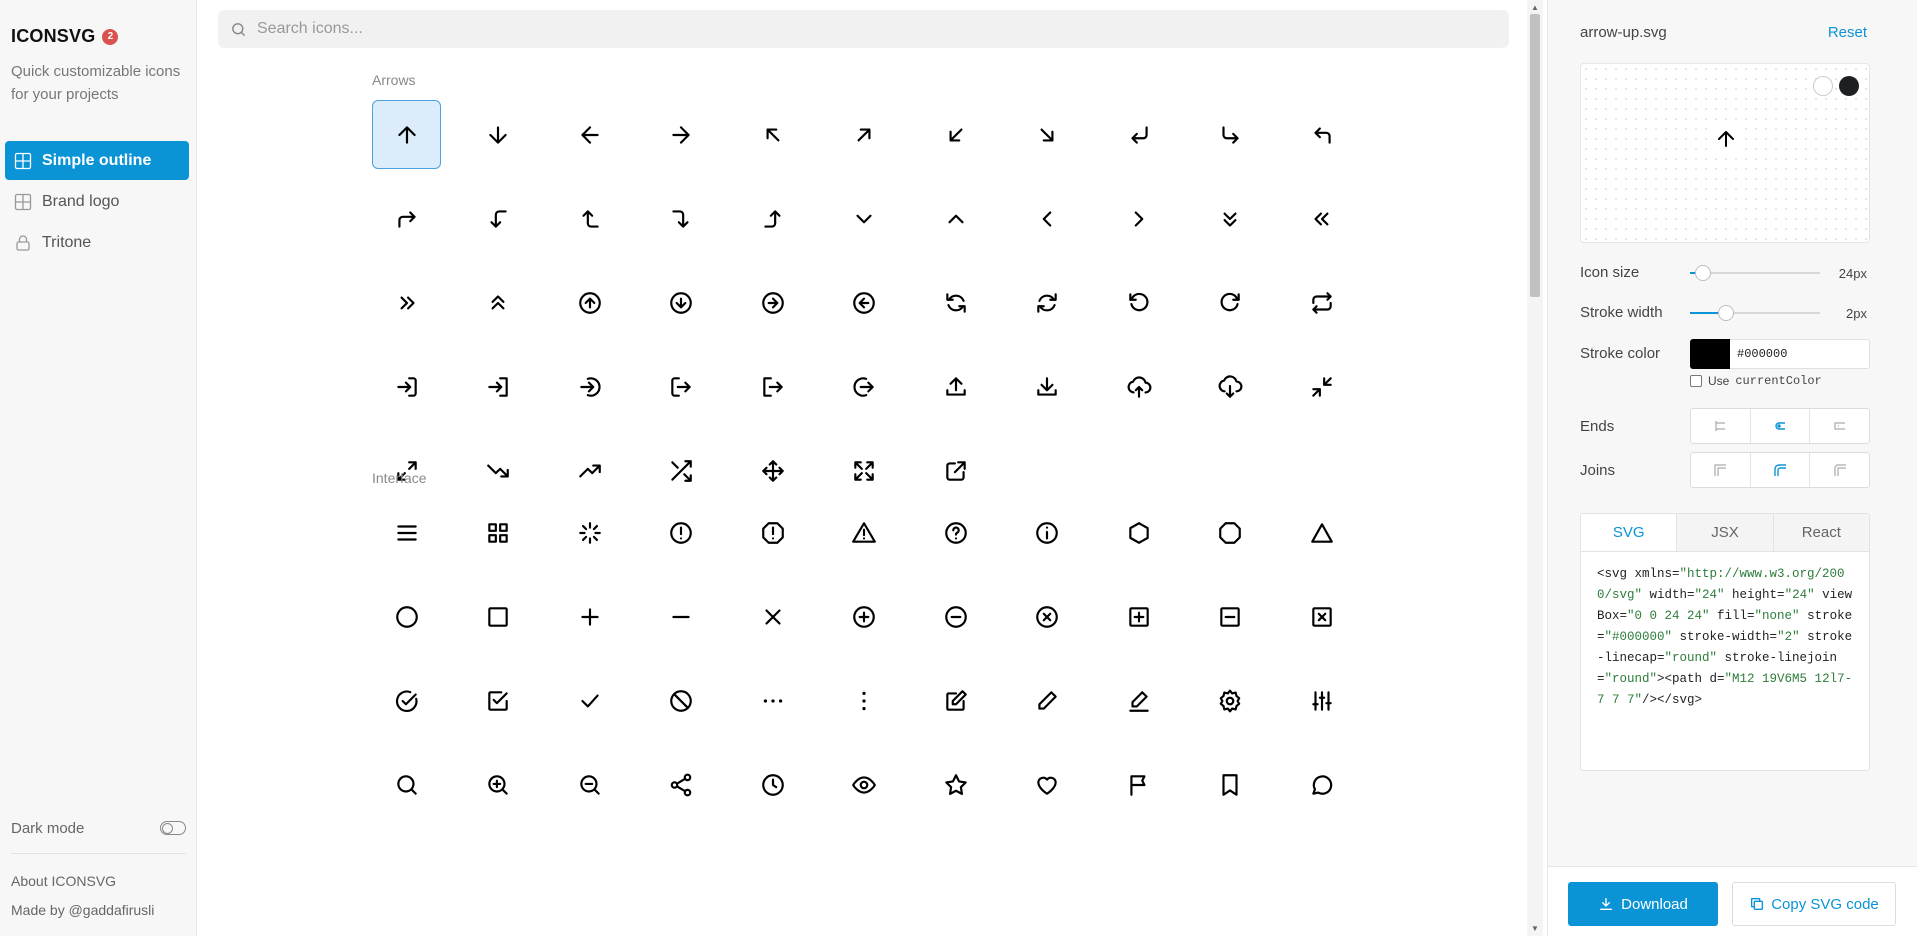  I want to click on icon-tile-info, so click(1047, 532).